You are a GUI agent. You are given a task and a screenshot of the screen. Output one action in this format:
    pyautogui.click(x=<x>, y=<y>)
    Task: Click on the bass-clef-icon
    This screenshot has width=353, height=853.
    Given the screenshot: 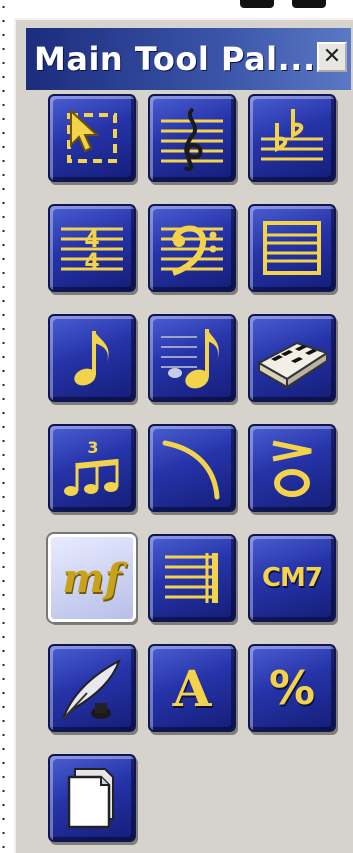 What is the action you would take?
    pyautogui.click(x=192, y=250)
    